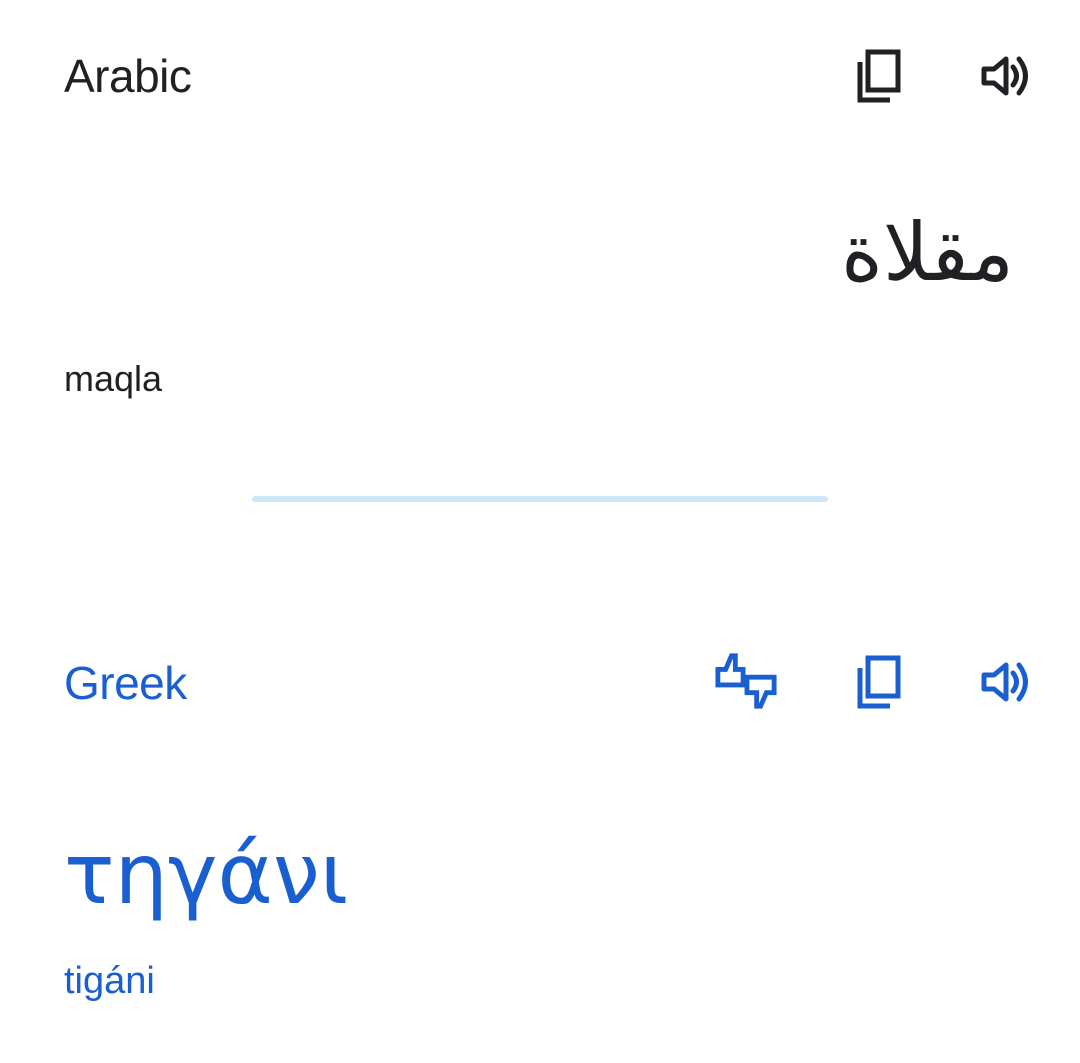 This screenshot has height=1063, width=1080. Describe the element at coordinates (125, 683) in the screenshot. I see `target-language-label: Greek` at that location.